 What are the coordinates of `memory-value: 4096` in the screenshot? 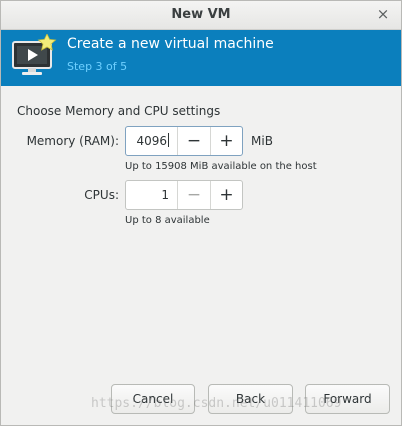 It's located at (151, 141).